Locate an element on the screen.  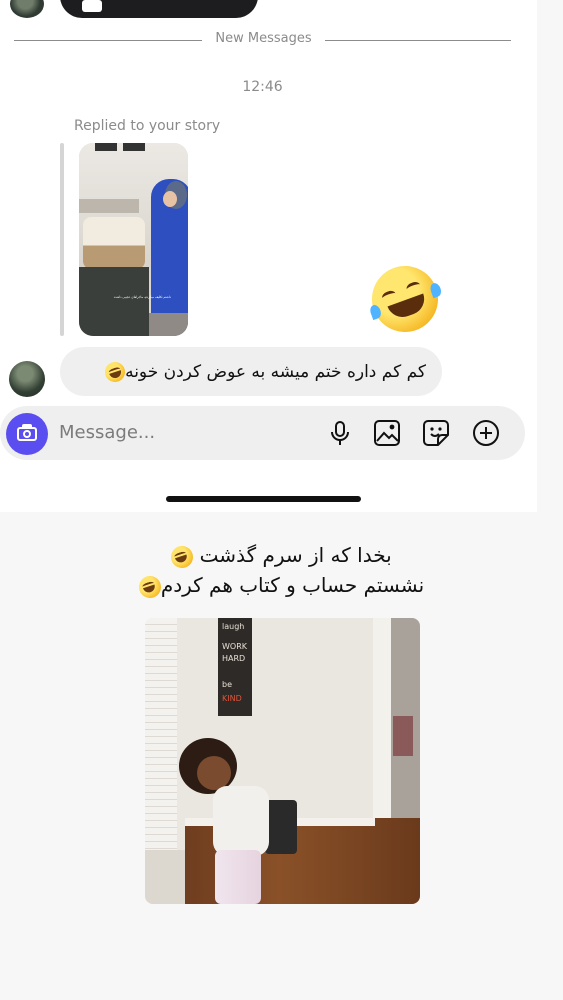
incoming-message-text: کم کم داره ختم میشه به عوض کردن خونه is located at coordinates (275, 371).